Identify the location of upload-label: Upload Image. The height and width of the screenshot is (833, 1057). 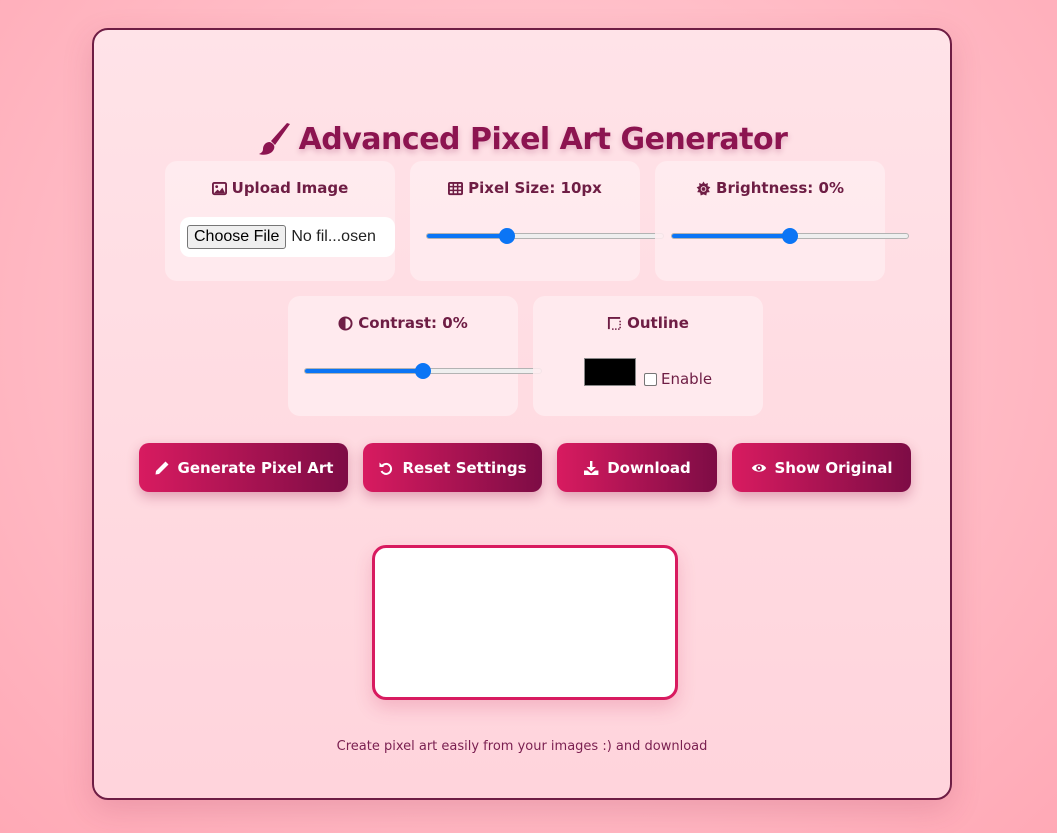
(280, 188).